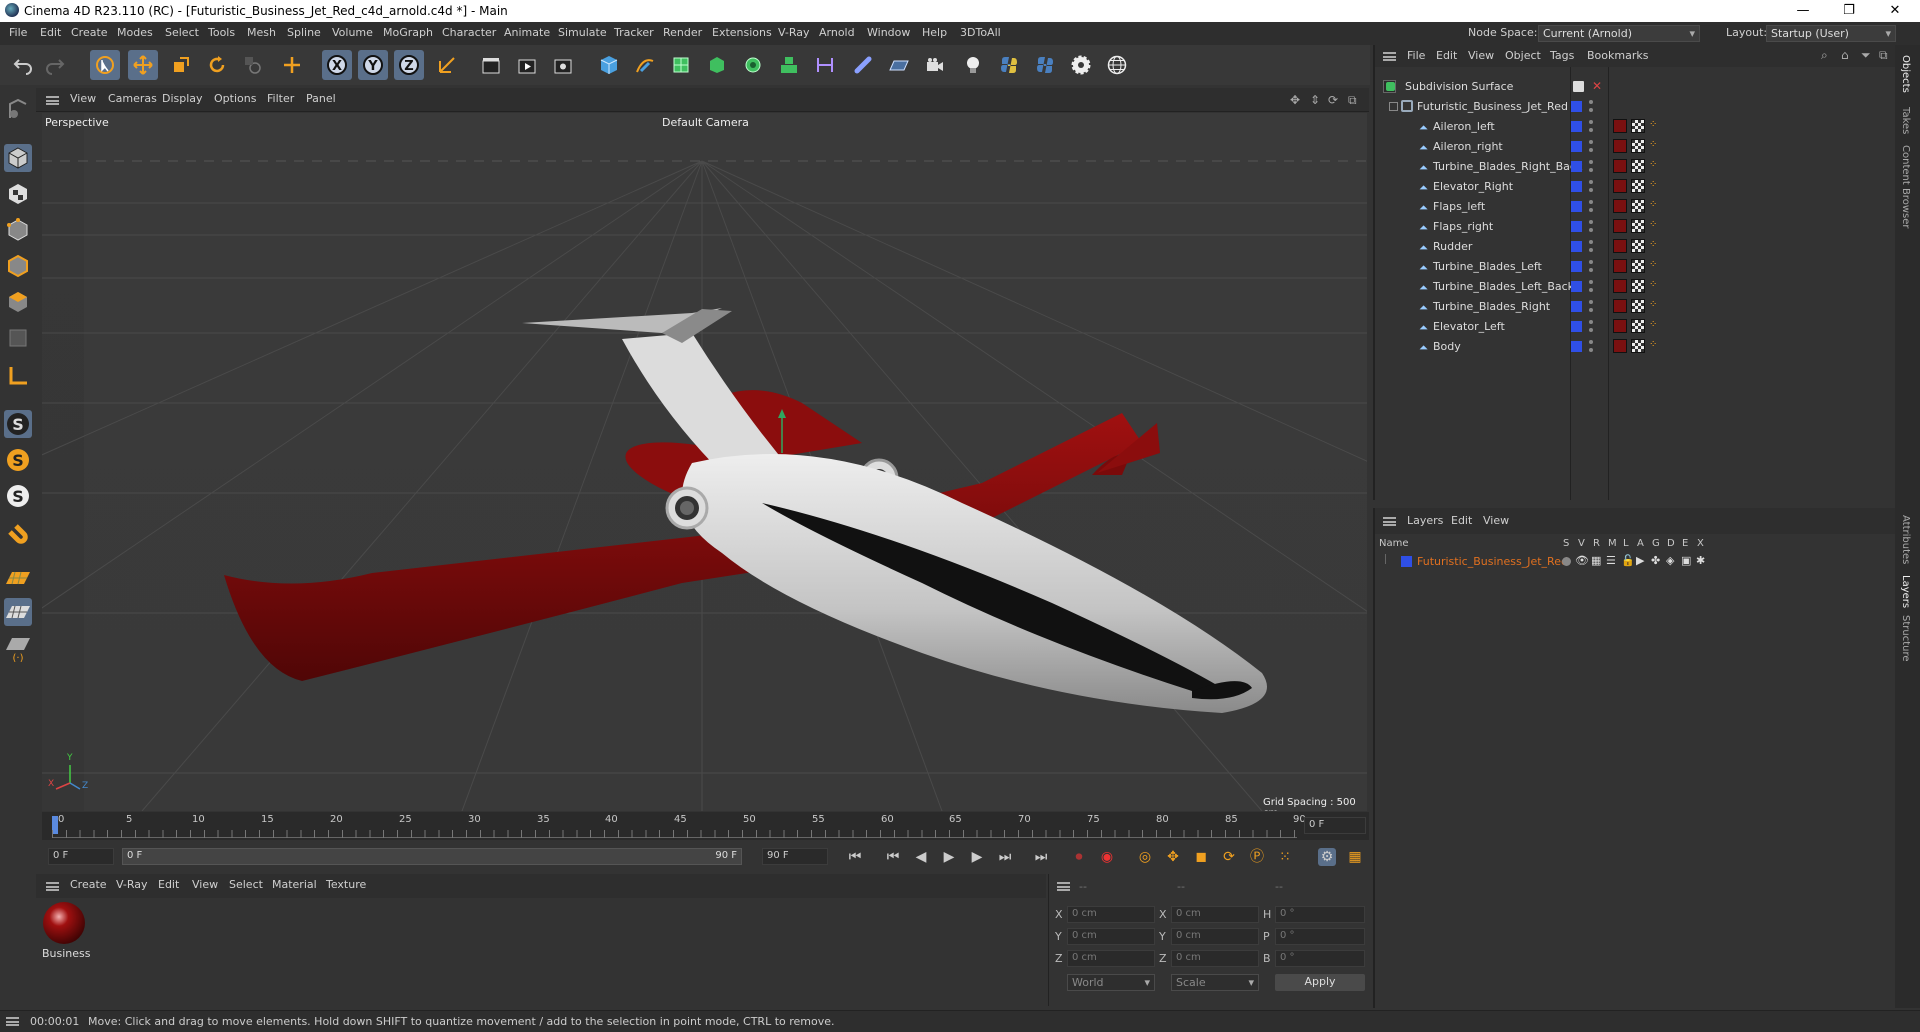 This screenshot has height=1032, width=1920. What do you see at coordinates (18, 110) in the screenshot?
I see `make-editable-button` at bounding box center [18, 110].